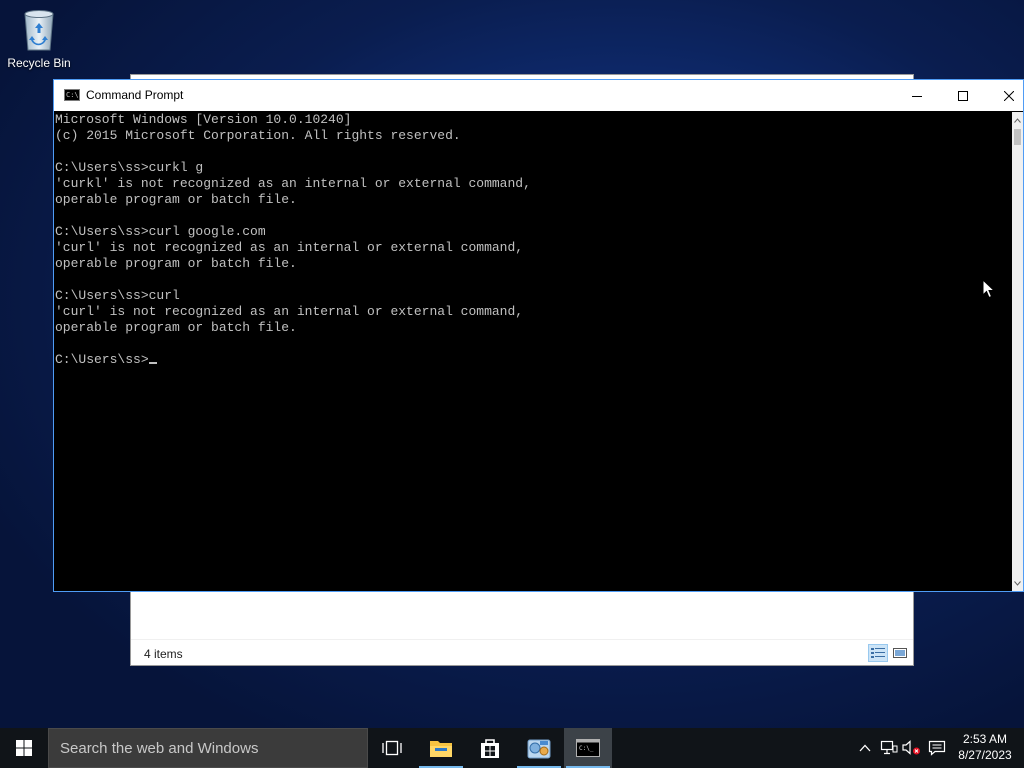 This screenshot has height=768, width=1024. I want to click on store-taskbar-button, so click(490, 748).